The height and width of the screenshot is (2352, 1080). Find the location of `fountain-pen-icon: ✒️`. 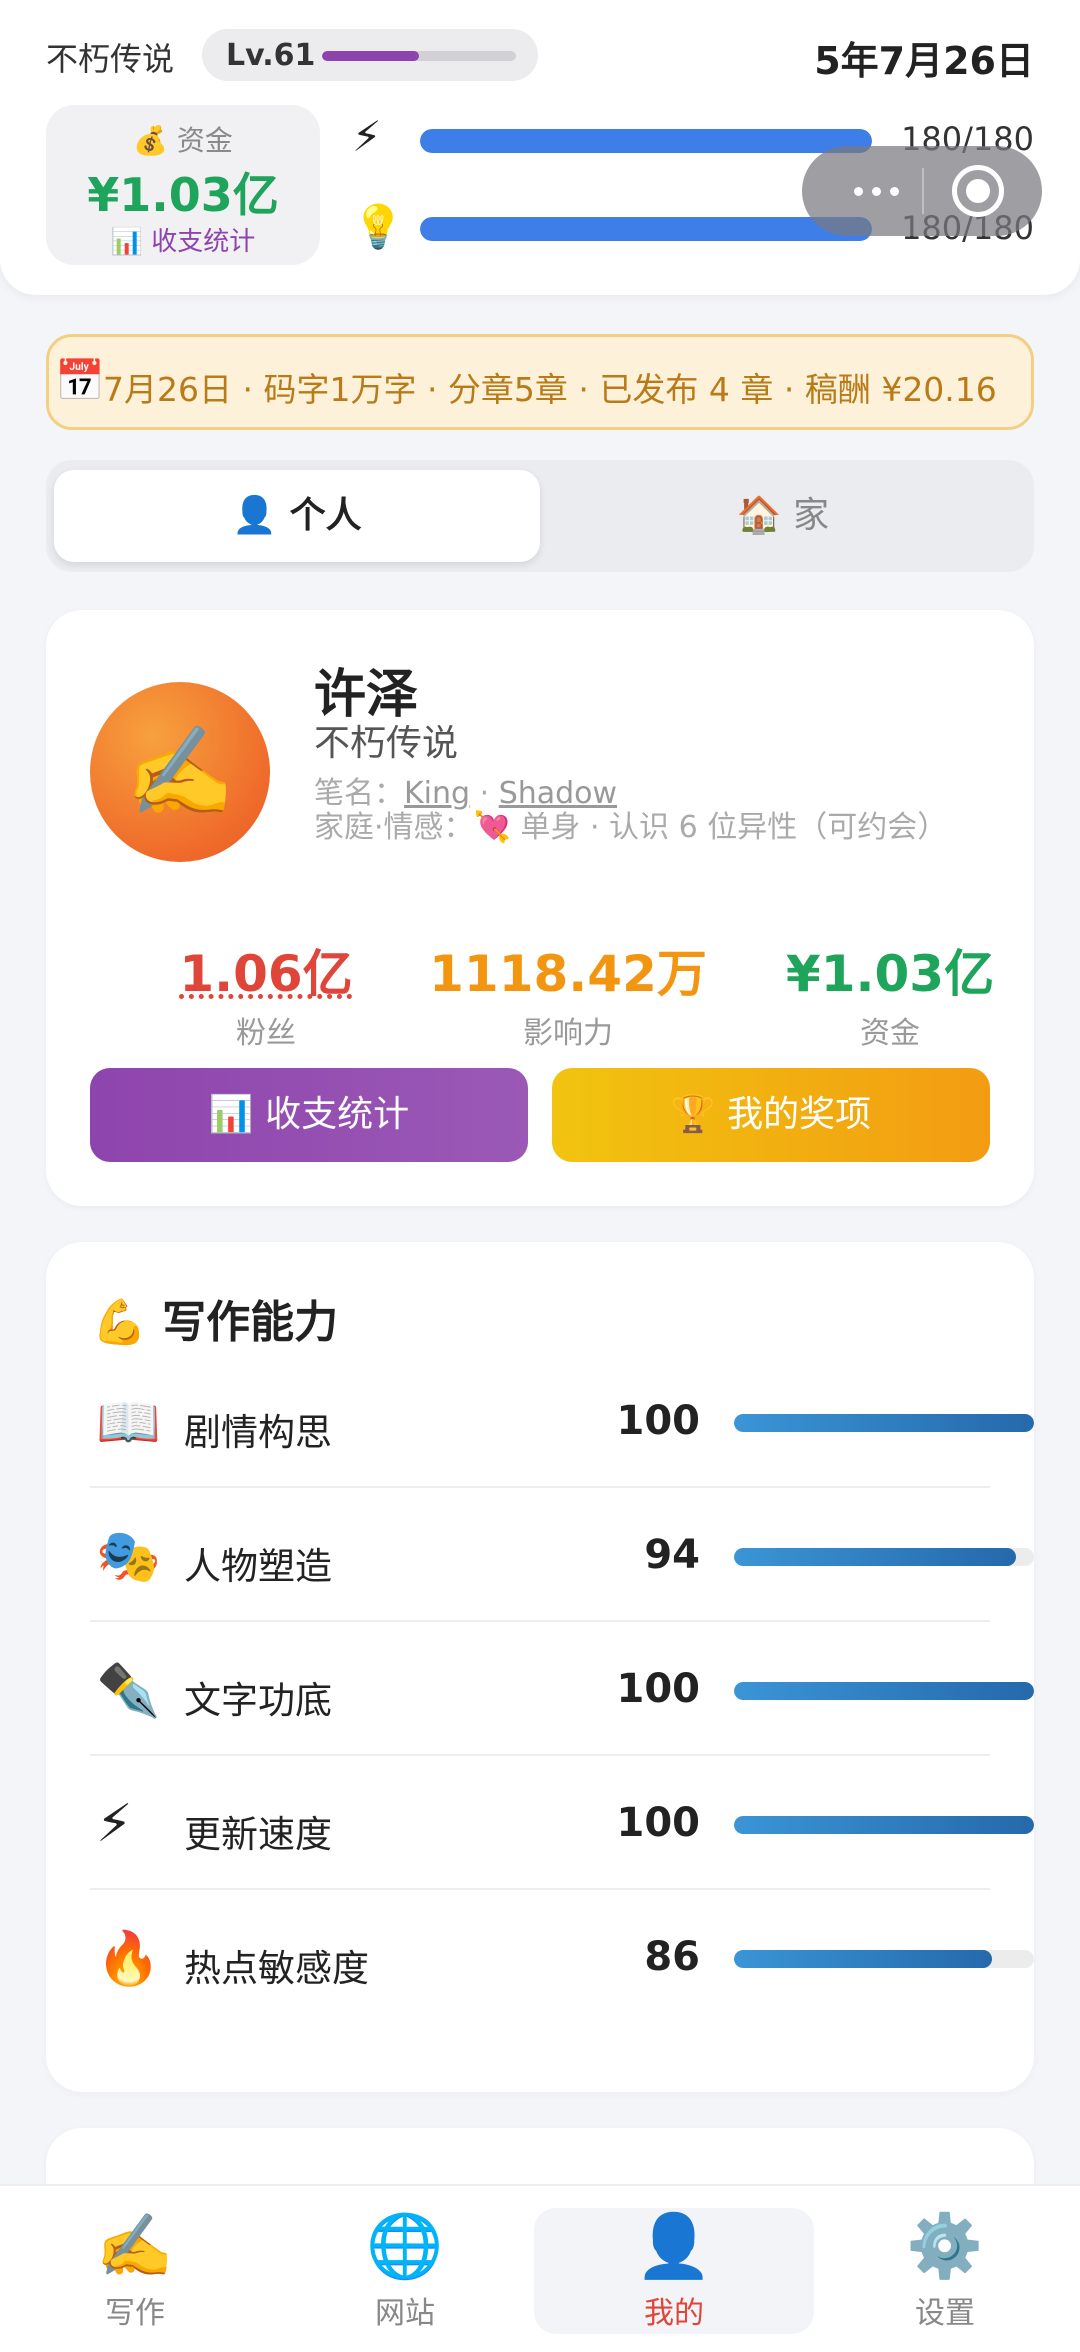

fountain-pen-icon: ✒️ is located at coordinates (128, 1691).